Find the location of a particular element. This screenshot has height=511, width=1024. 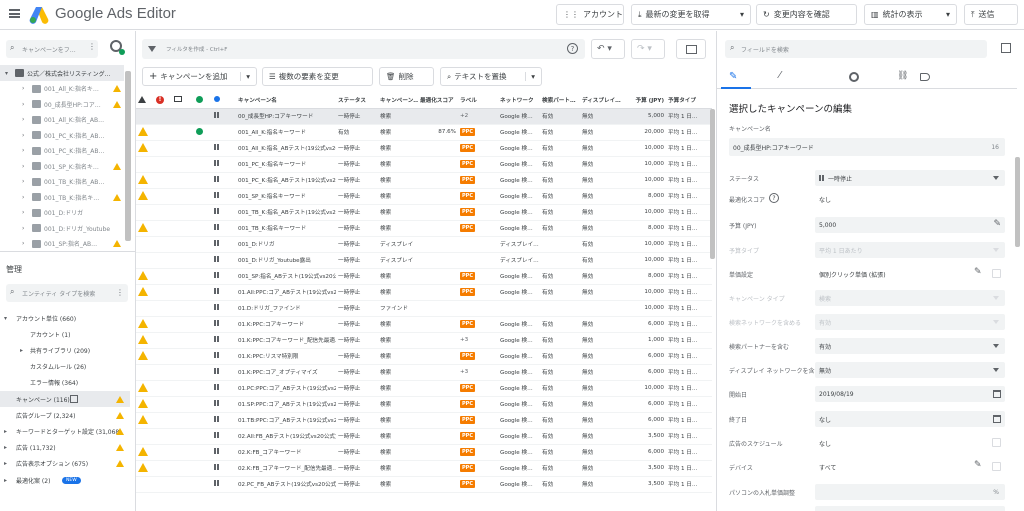

tab-target-icon is located at coordinates (854, 77).